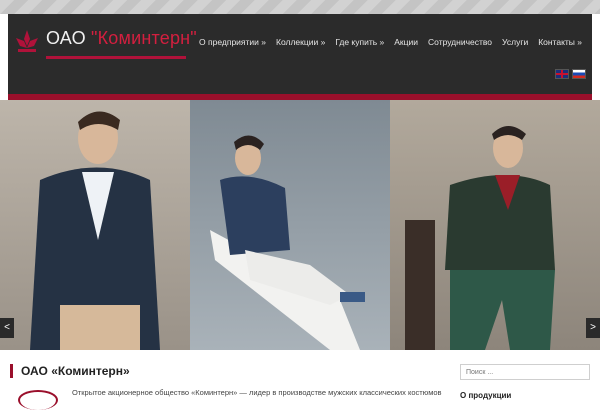  Describe the element at coordinates (460, 42) in the screenshot. I see `nav-item-cooperation: Сотрудничество` at that location.